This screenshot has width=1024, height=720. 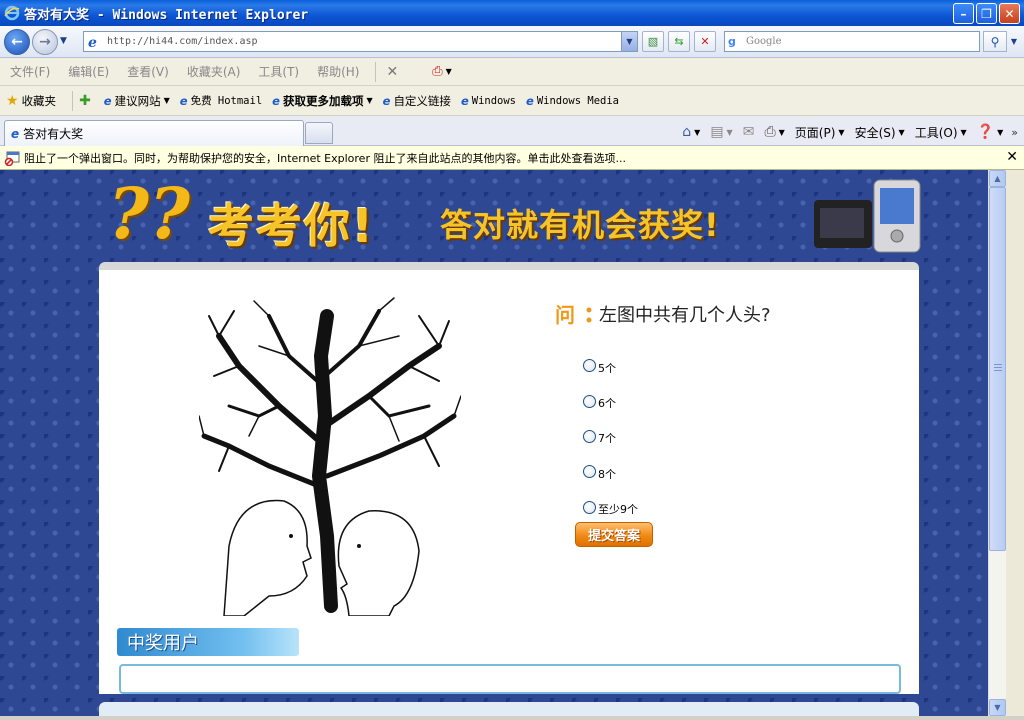 What do you see at coordinates (985, 132) in the screenshot?
I see `help-icon: ❓` at bounding box center [985, 132].